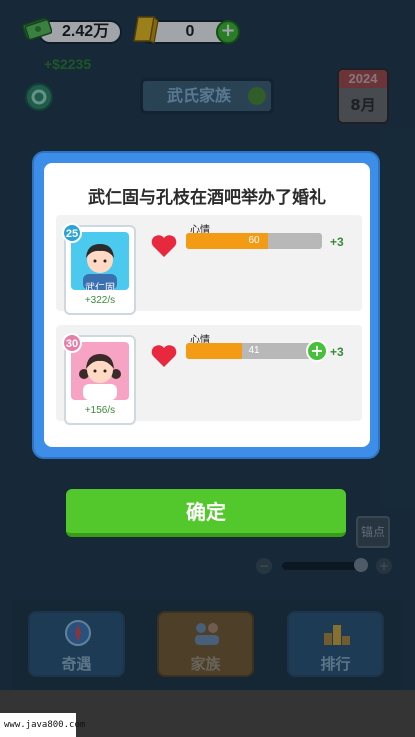  I want to click on person-panel-groom: 25 武仁固 +322/s 心情 60 +3, so click(209, 265).